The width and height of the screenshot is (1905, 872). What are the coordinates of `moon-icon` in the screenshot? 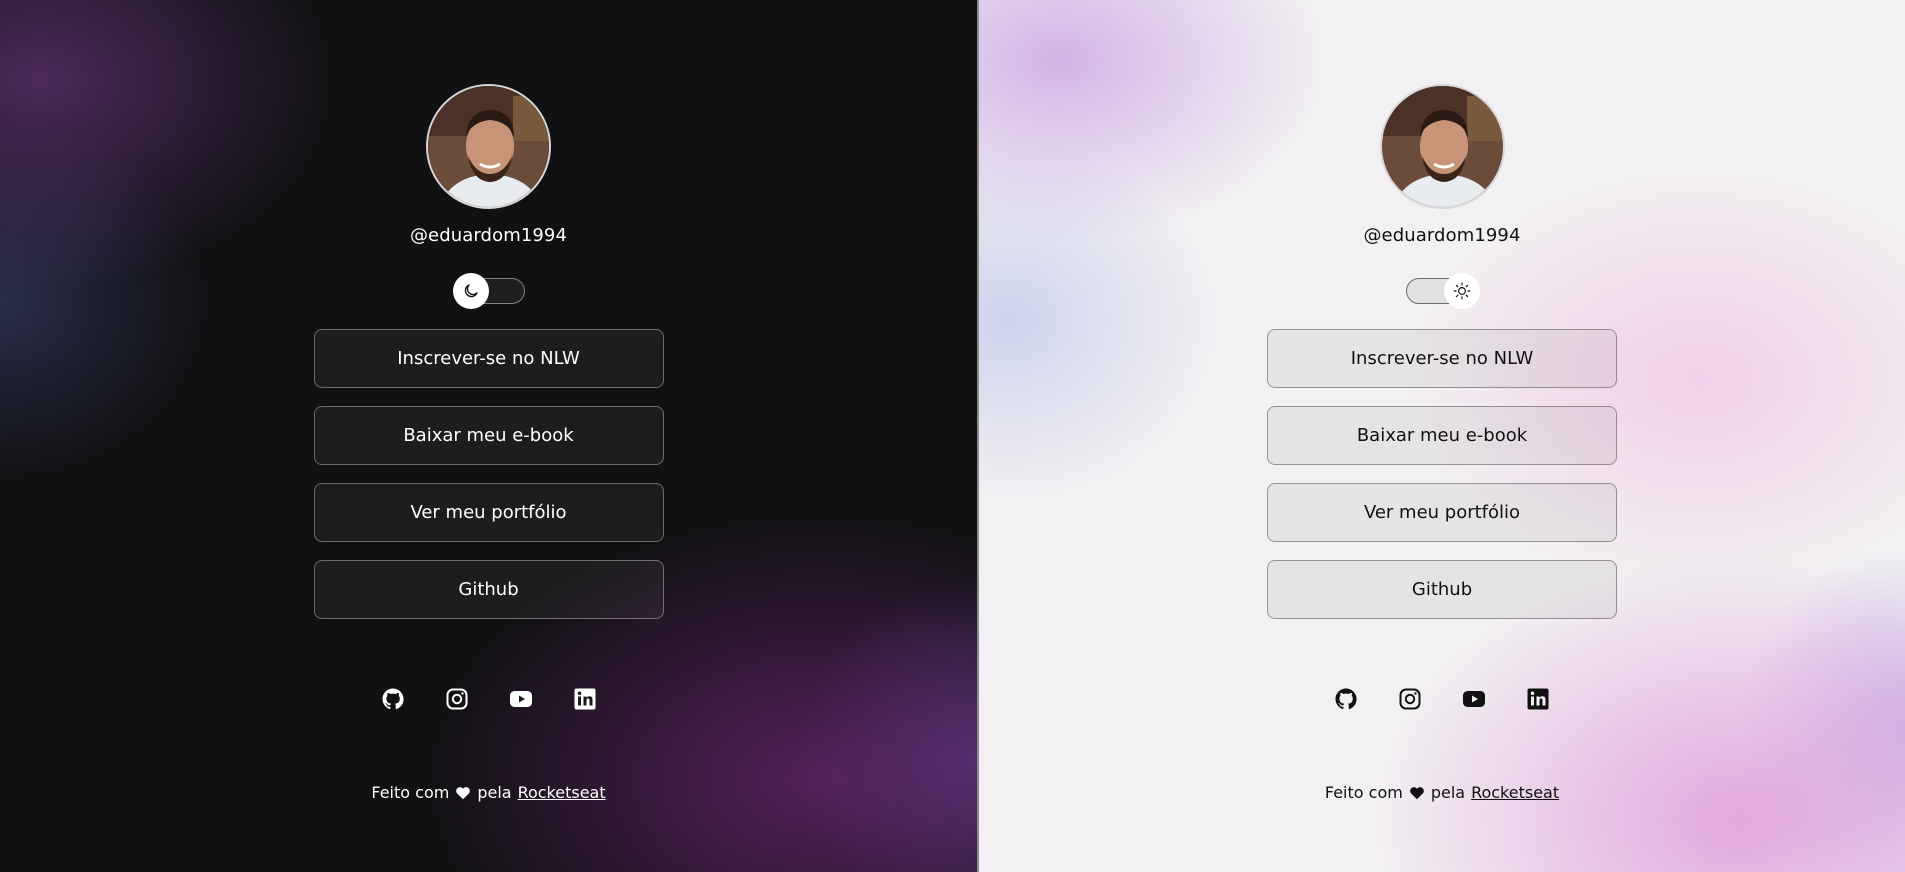 It's located at (471, 291).